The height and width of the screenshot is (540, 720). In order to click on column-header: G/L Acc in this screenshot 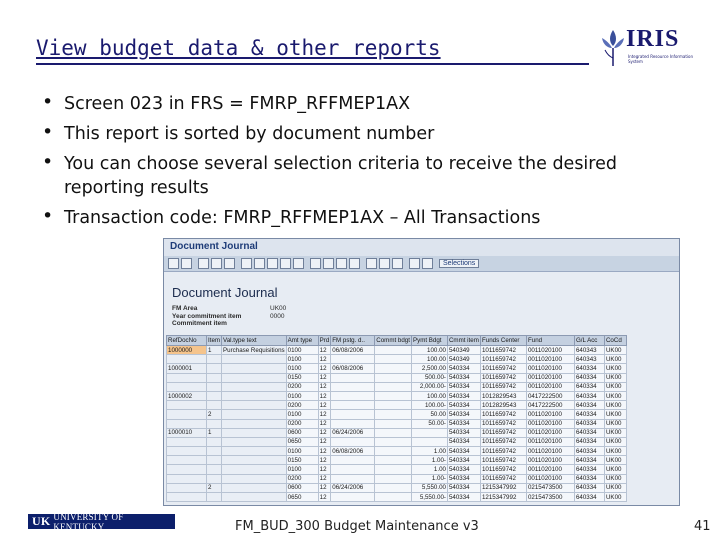, I will do `click(589, 340)`.